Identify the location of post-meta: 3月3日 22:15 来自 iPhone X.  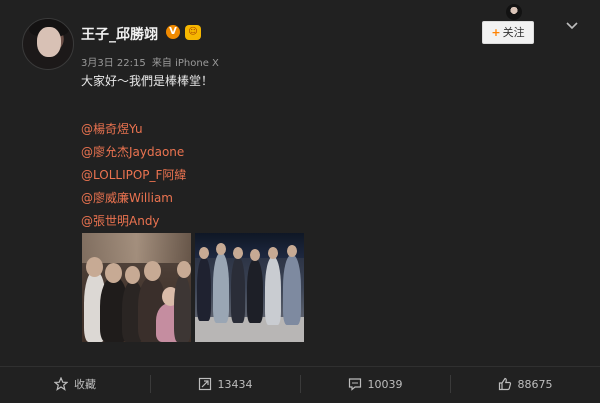
(151, 61).